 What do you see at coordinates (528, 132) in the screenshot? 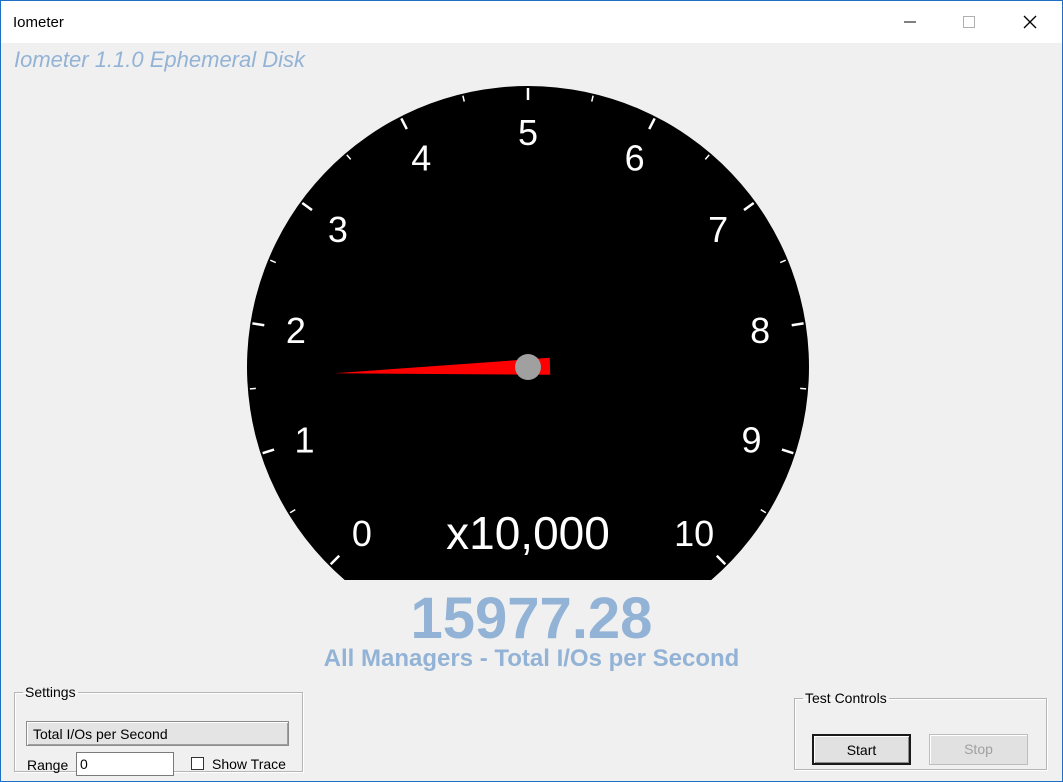
I see `gauge-scale-label: 5` at bounding box center [528, 132].